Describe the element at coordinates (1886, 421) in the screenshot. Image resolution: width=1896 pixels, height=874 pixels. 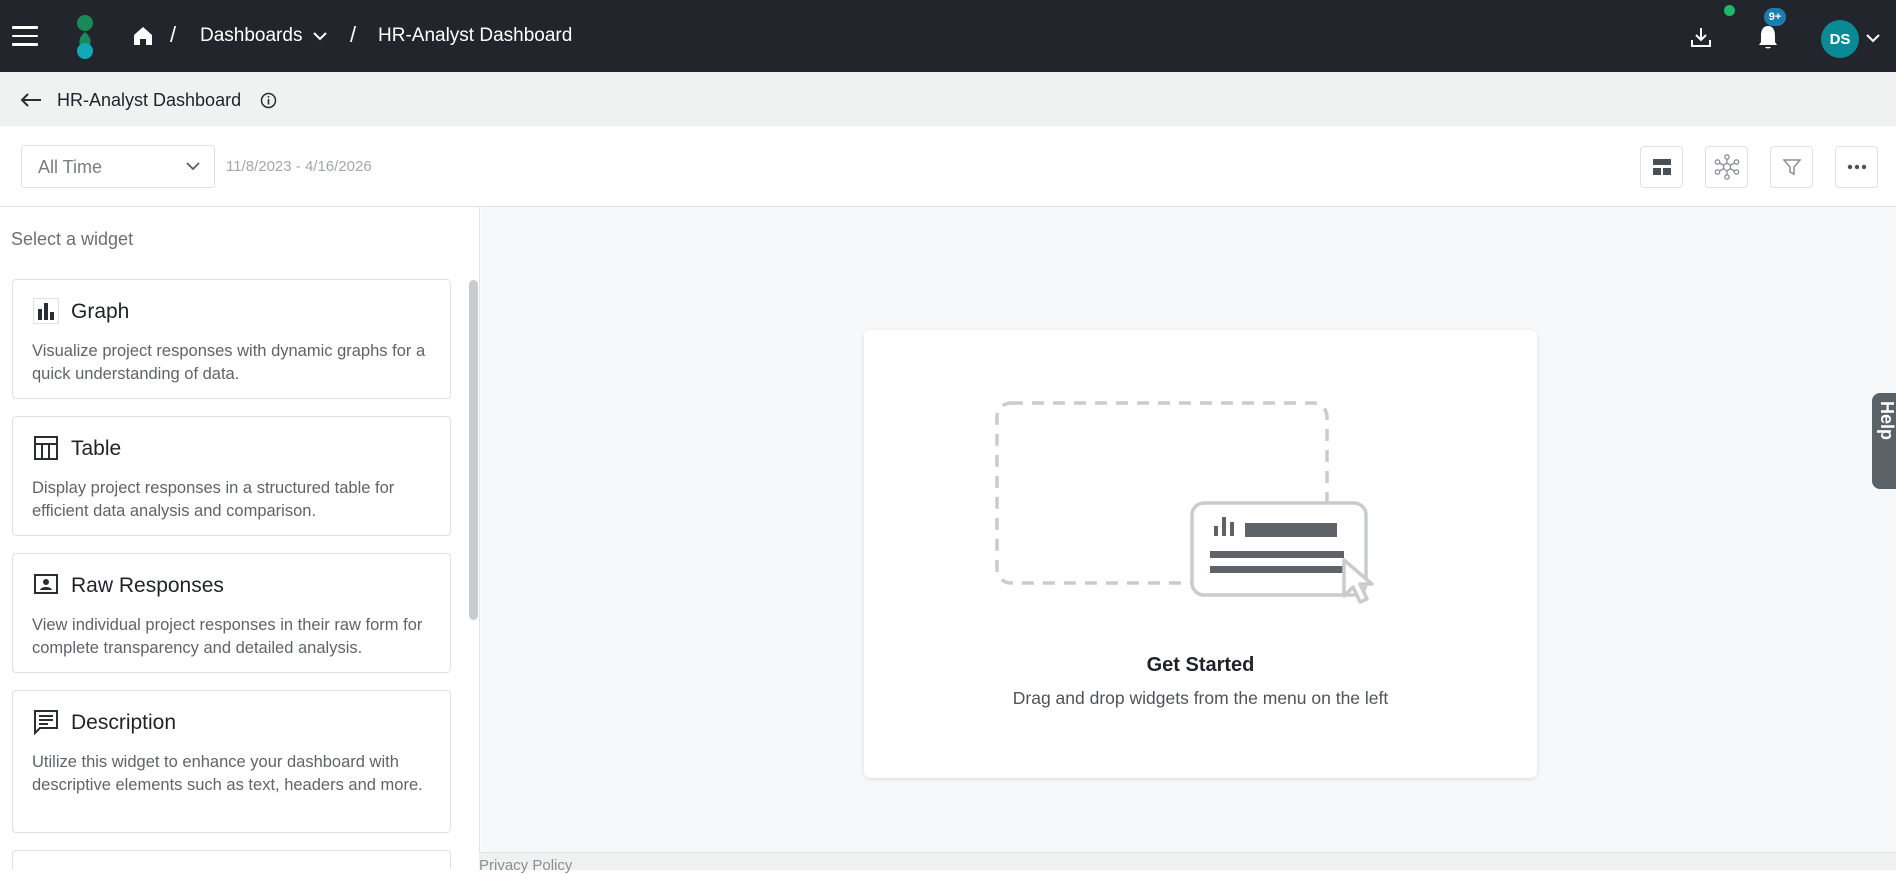
I see `help-tab-label: Help` at that location.